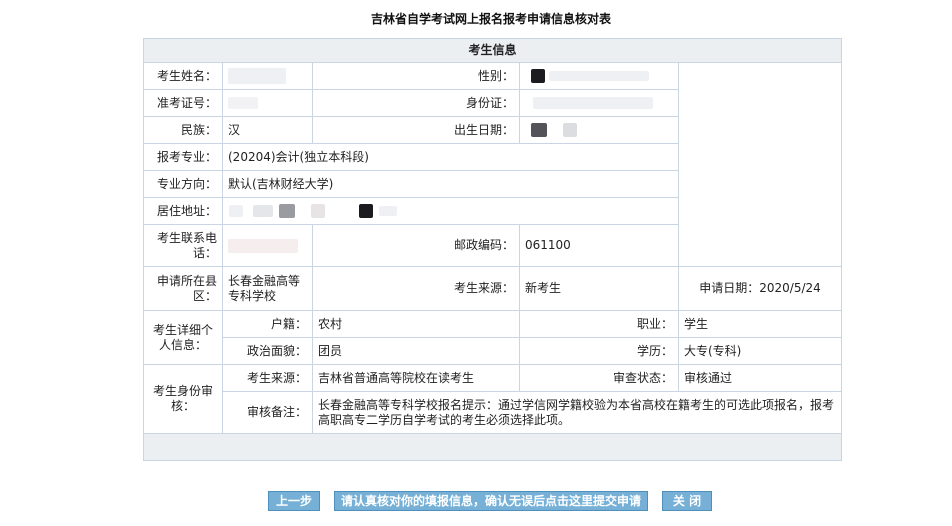 The image size is (952, 526). I want to click on direction-value: 默认(吉林财经大学), so click(450, 184).